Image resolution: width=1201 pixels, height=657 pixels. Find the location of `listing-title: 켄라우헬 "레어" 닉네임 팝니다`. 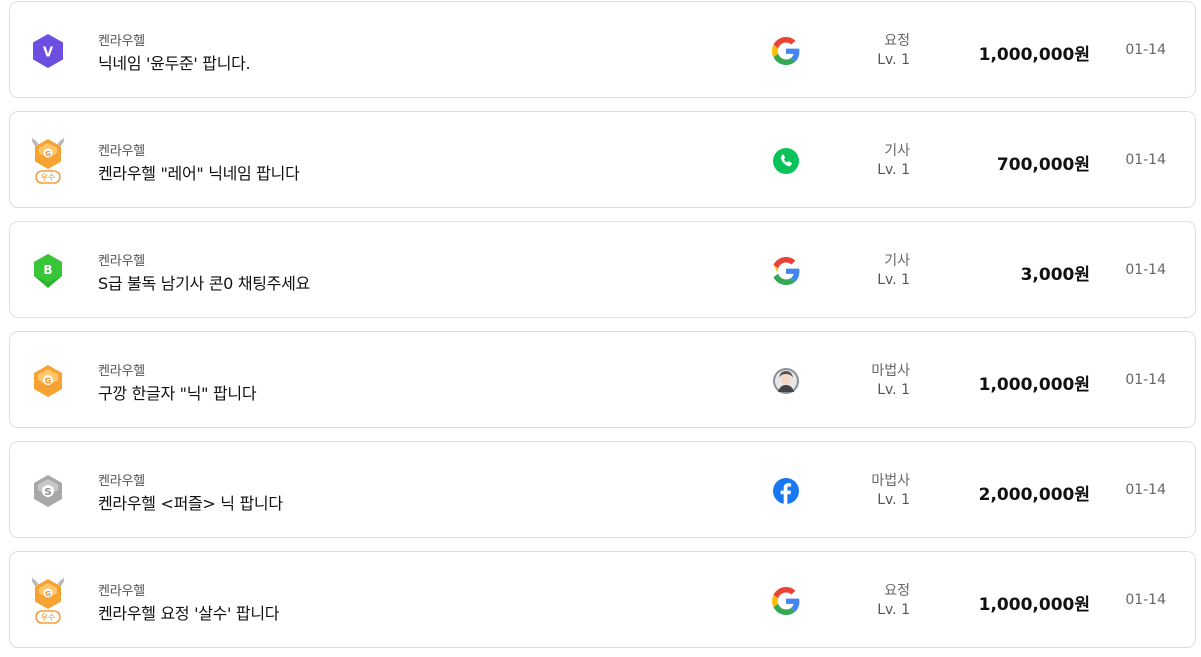

listing-title: 켄라우헬 "레어" 닉네임 팝니다 is located at coordinates (199, 172).